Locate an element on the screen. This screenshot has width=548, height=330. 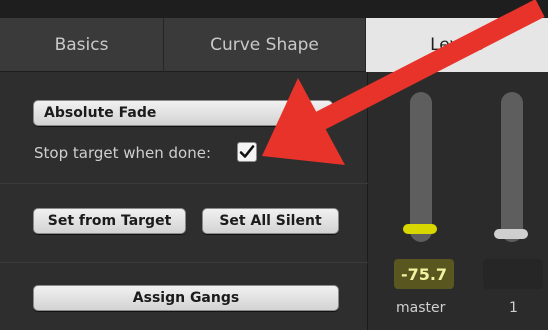
set-all-silent-button: Set All Silent is located at coordinates (270, 221).